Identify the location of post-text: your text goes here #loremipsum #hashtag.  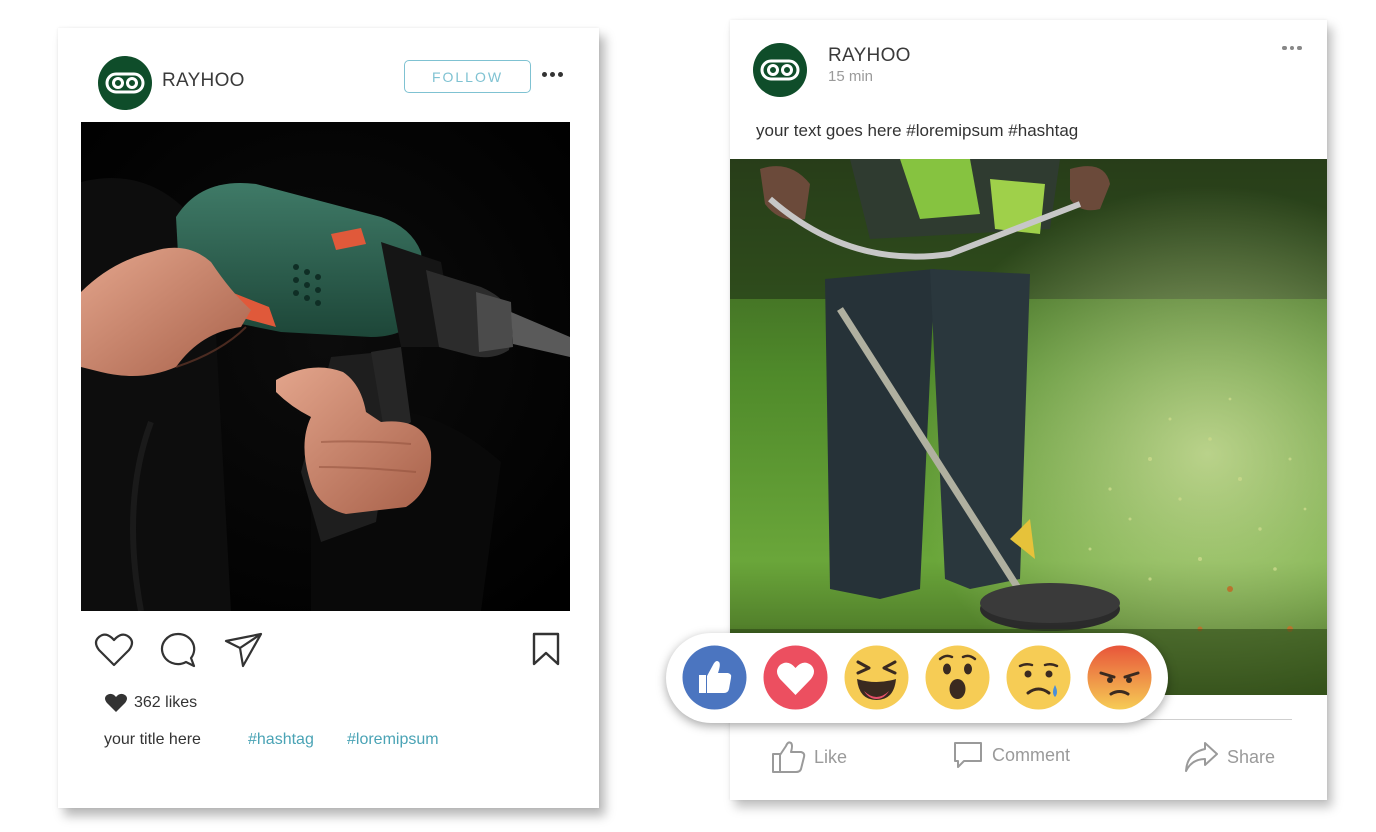
(917, 130).